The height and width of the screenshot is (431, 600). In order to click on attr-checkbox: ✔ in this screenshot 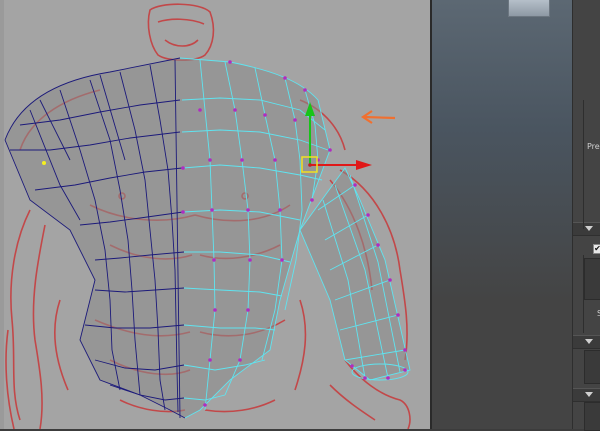, I will do `click(596, 249)`.